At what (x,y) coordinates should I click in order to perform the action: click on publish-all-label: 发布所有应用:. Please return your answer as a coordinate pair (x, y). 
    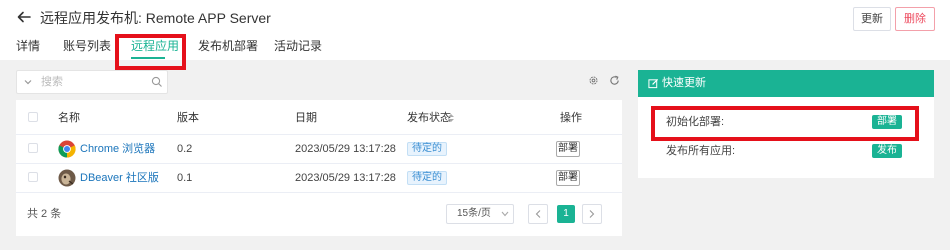
    Looking at the image, I should click on (701, 151).